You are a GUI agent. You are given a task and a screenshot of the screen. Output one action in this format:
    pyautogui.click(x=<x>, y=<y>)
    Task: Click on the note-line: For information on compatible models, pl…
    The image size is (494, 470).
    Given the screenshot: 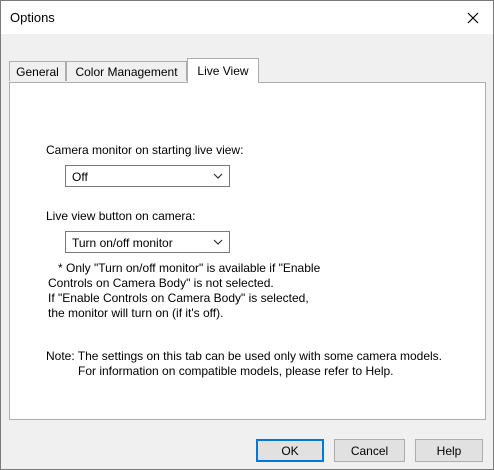 What is the action you would take?
    pyautogui.click(x=236, y=371)
    